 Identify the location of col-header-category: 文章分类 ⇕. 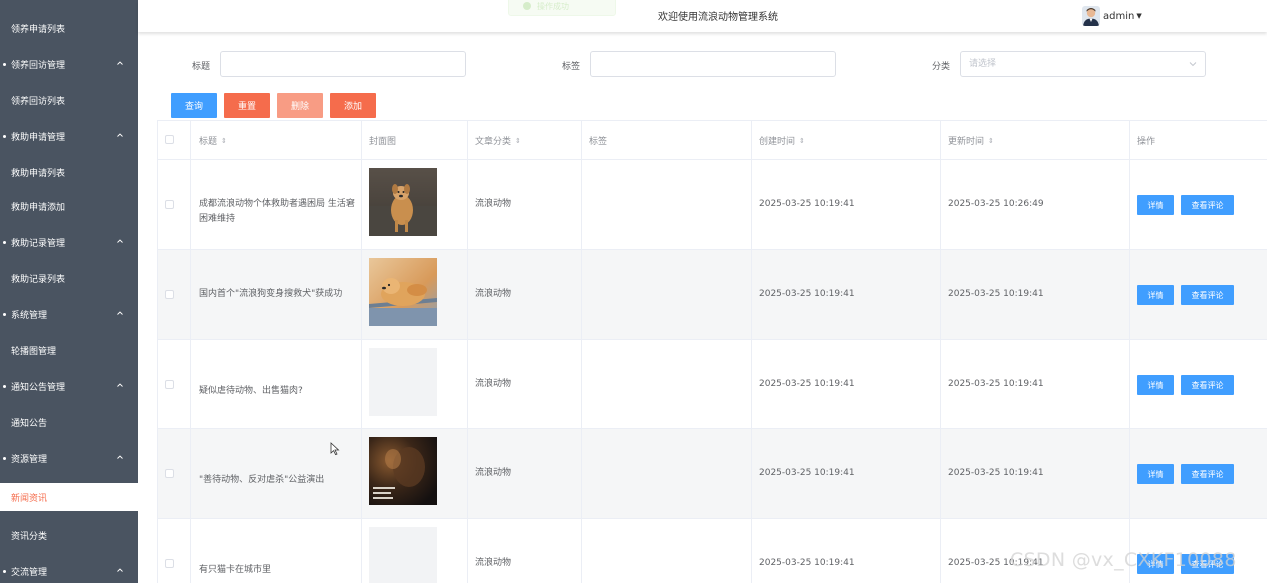
(498, 140).